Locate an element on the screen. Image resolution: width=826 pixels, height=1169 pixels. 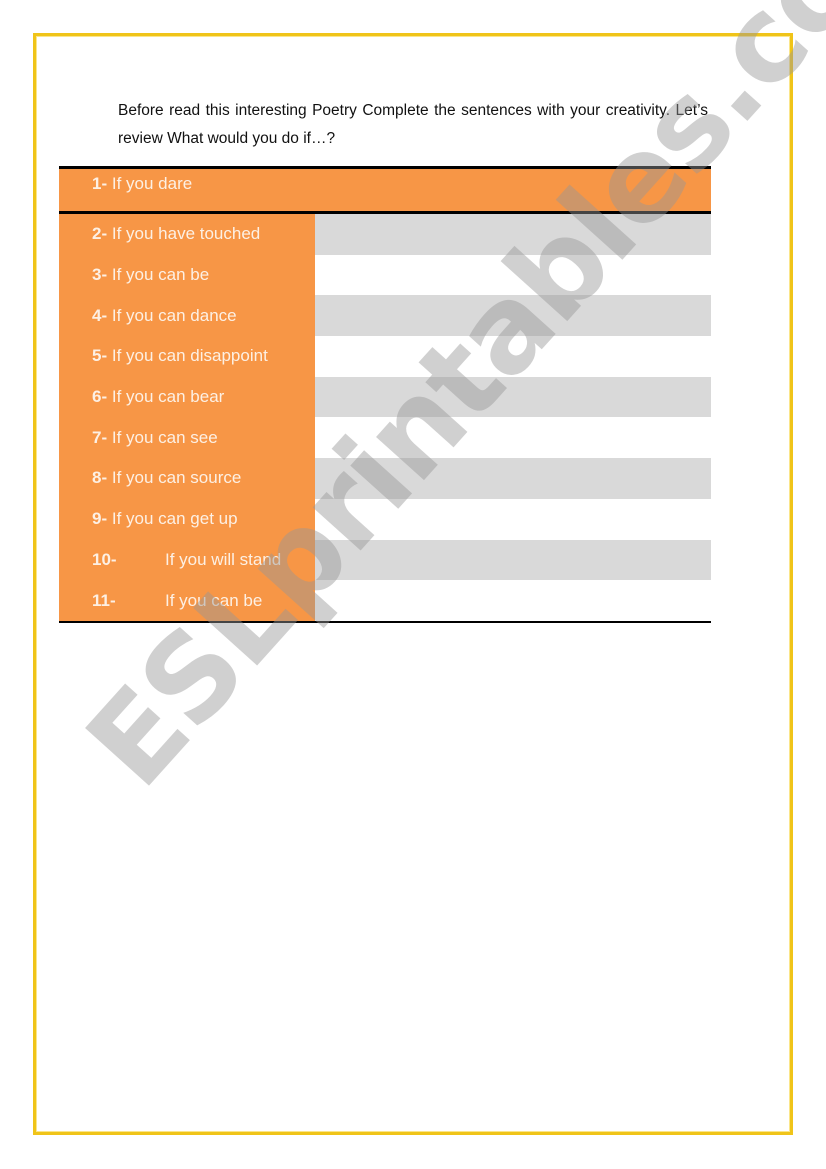
table-row: 11- If you can be is located at coordinates (385, 600).